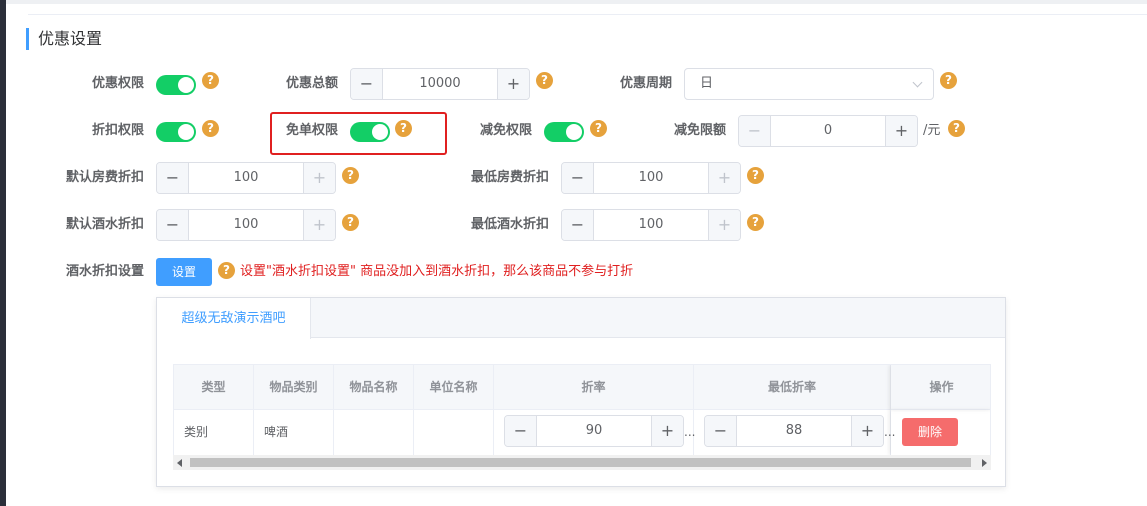 This screenshot has height=506, width=1147. I want to click on default-drink-discount-label: 默认酒水折扣, so click(104, 224).